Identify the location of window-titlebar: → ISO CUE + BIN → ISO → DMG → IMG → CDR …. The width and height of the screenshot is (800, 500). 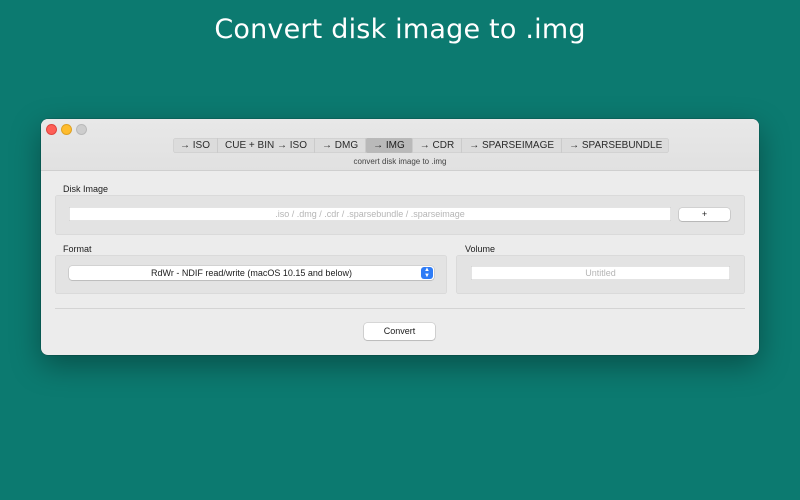
(400, 145).